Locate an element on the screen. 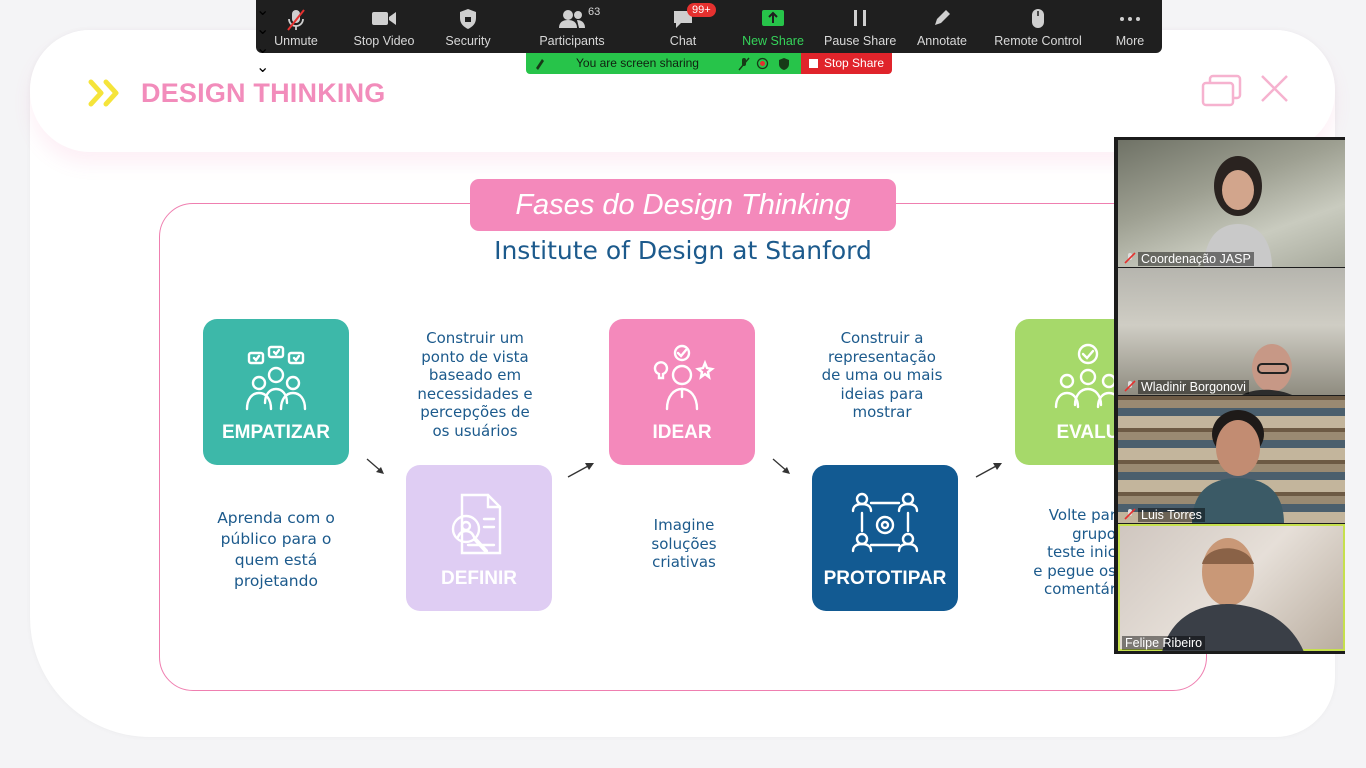  video-camera-icon is located at coordinates (384, 18).